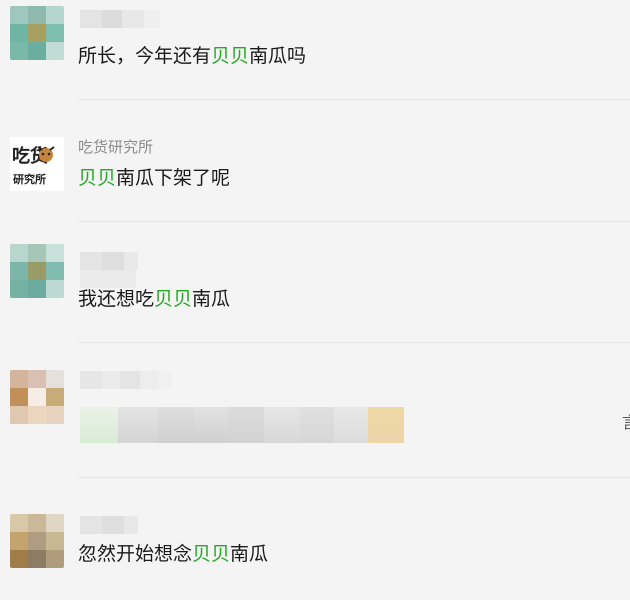  I want to click on truncated-text: 言, so click(626, 421).